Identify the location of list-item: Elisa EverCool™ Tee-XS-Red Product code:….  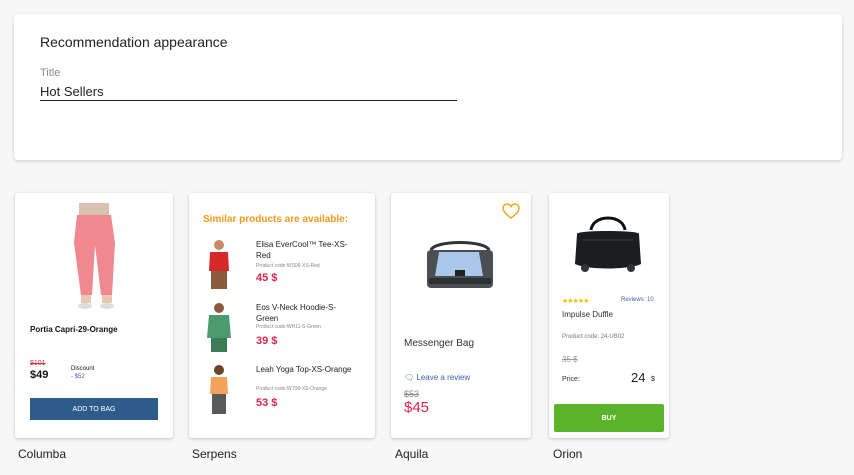
(282, 269).